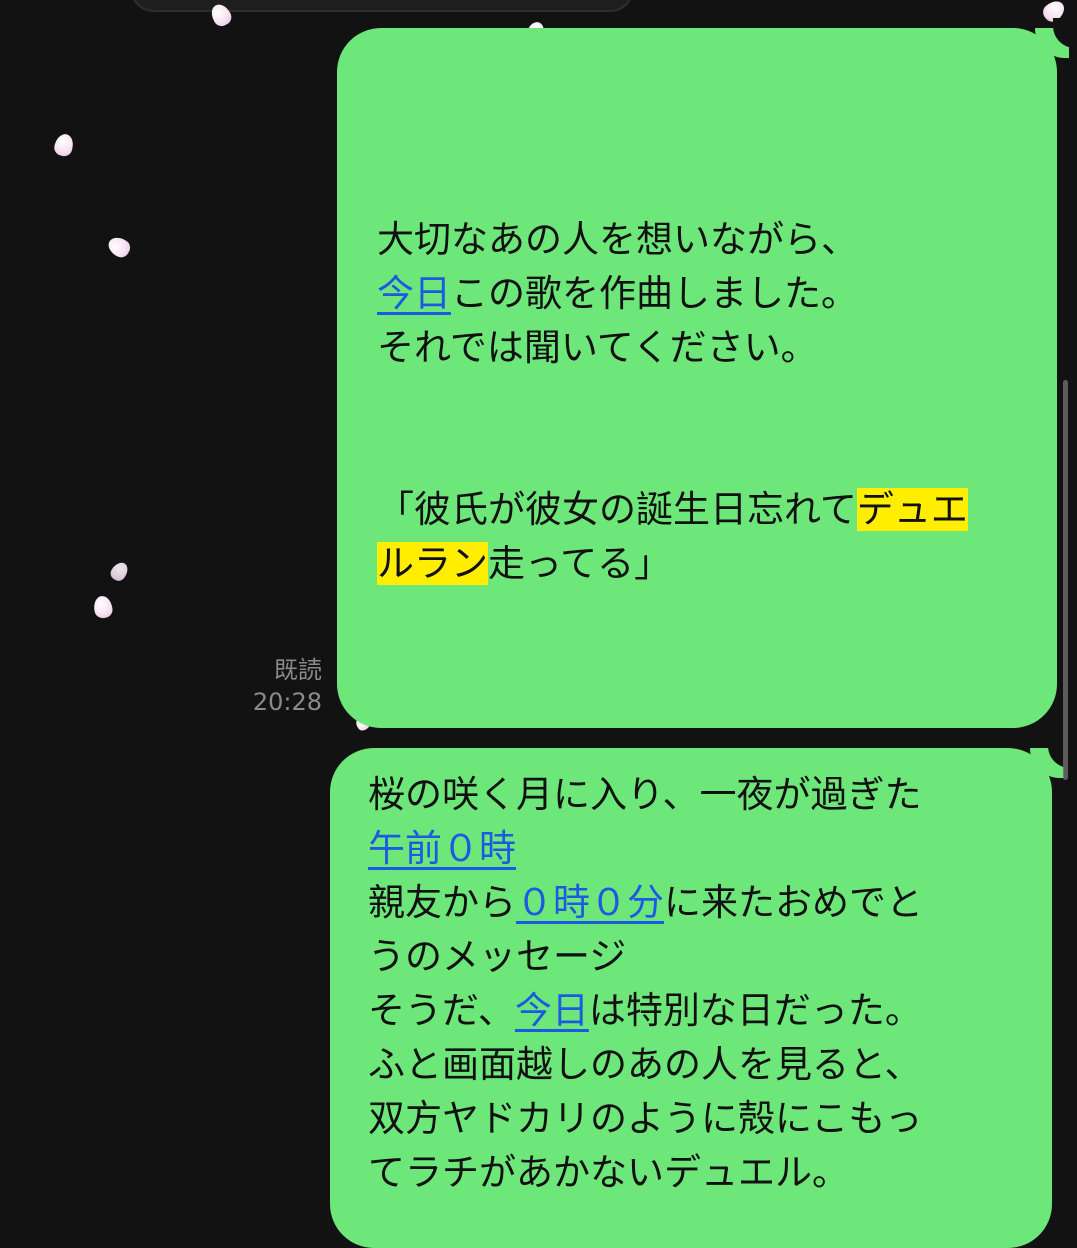  Describe the element at coordinates (1065, 580) in the screenshot. I see `scrollbar` at that location.